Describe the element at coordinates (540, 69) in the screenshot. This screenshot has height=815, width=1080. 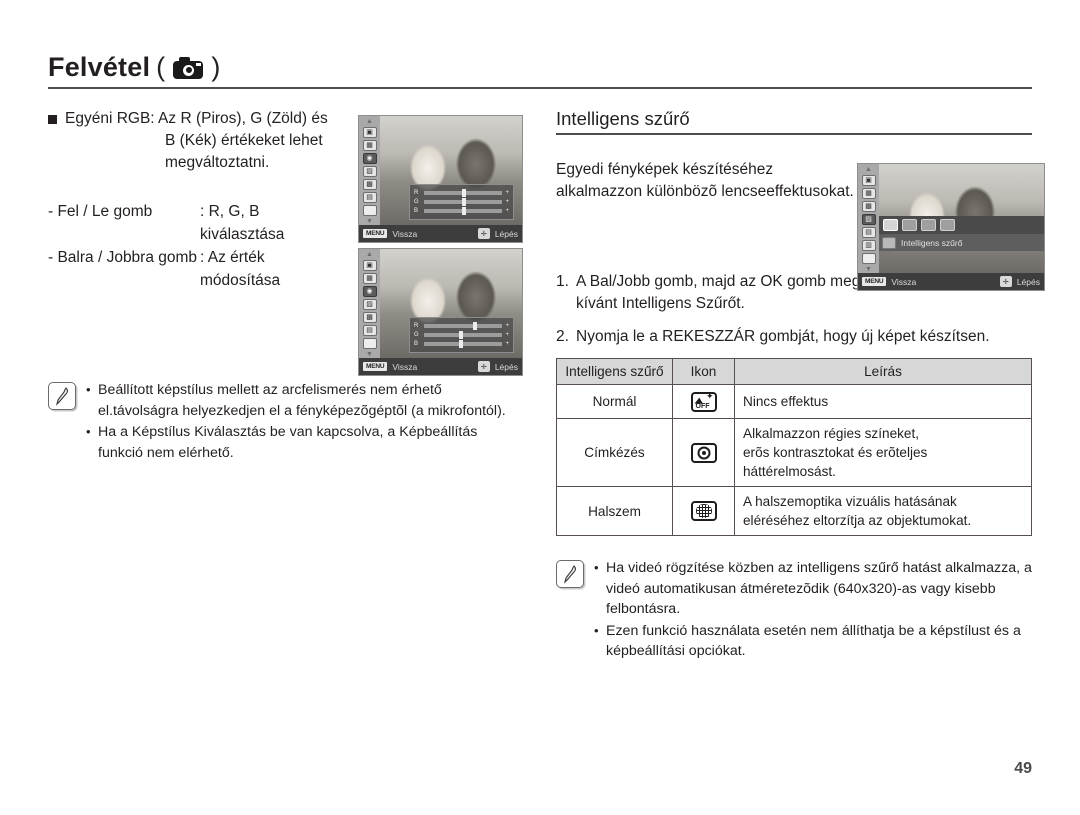
I see `page-title: Felvétel ( )` at that location.